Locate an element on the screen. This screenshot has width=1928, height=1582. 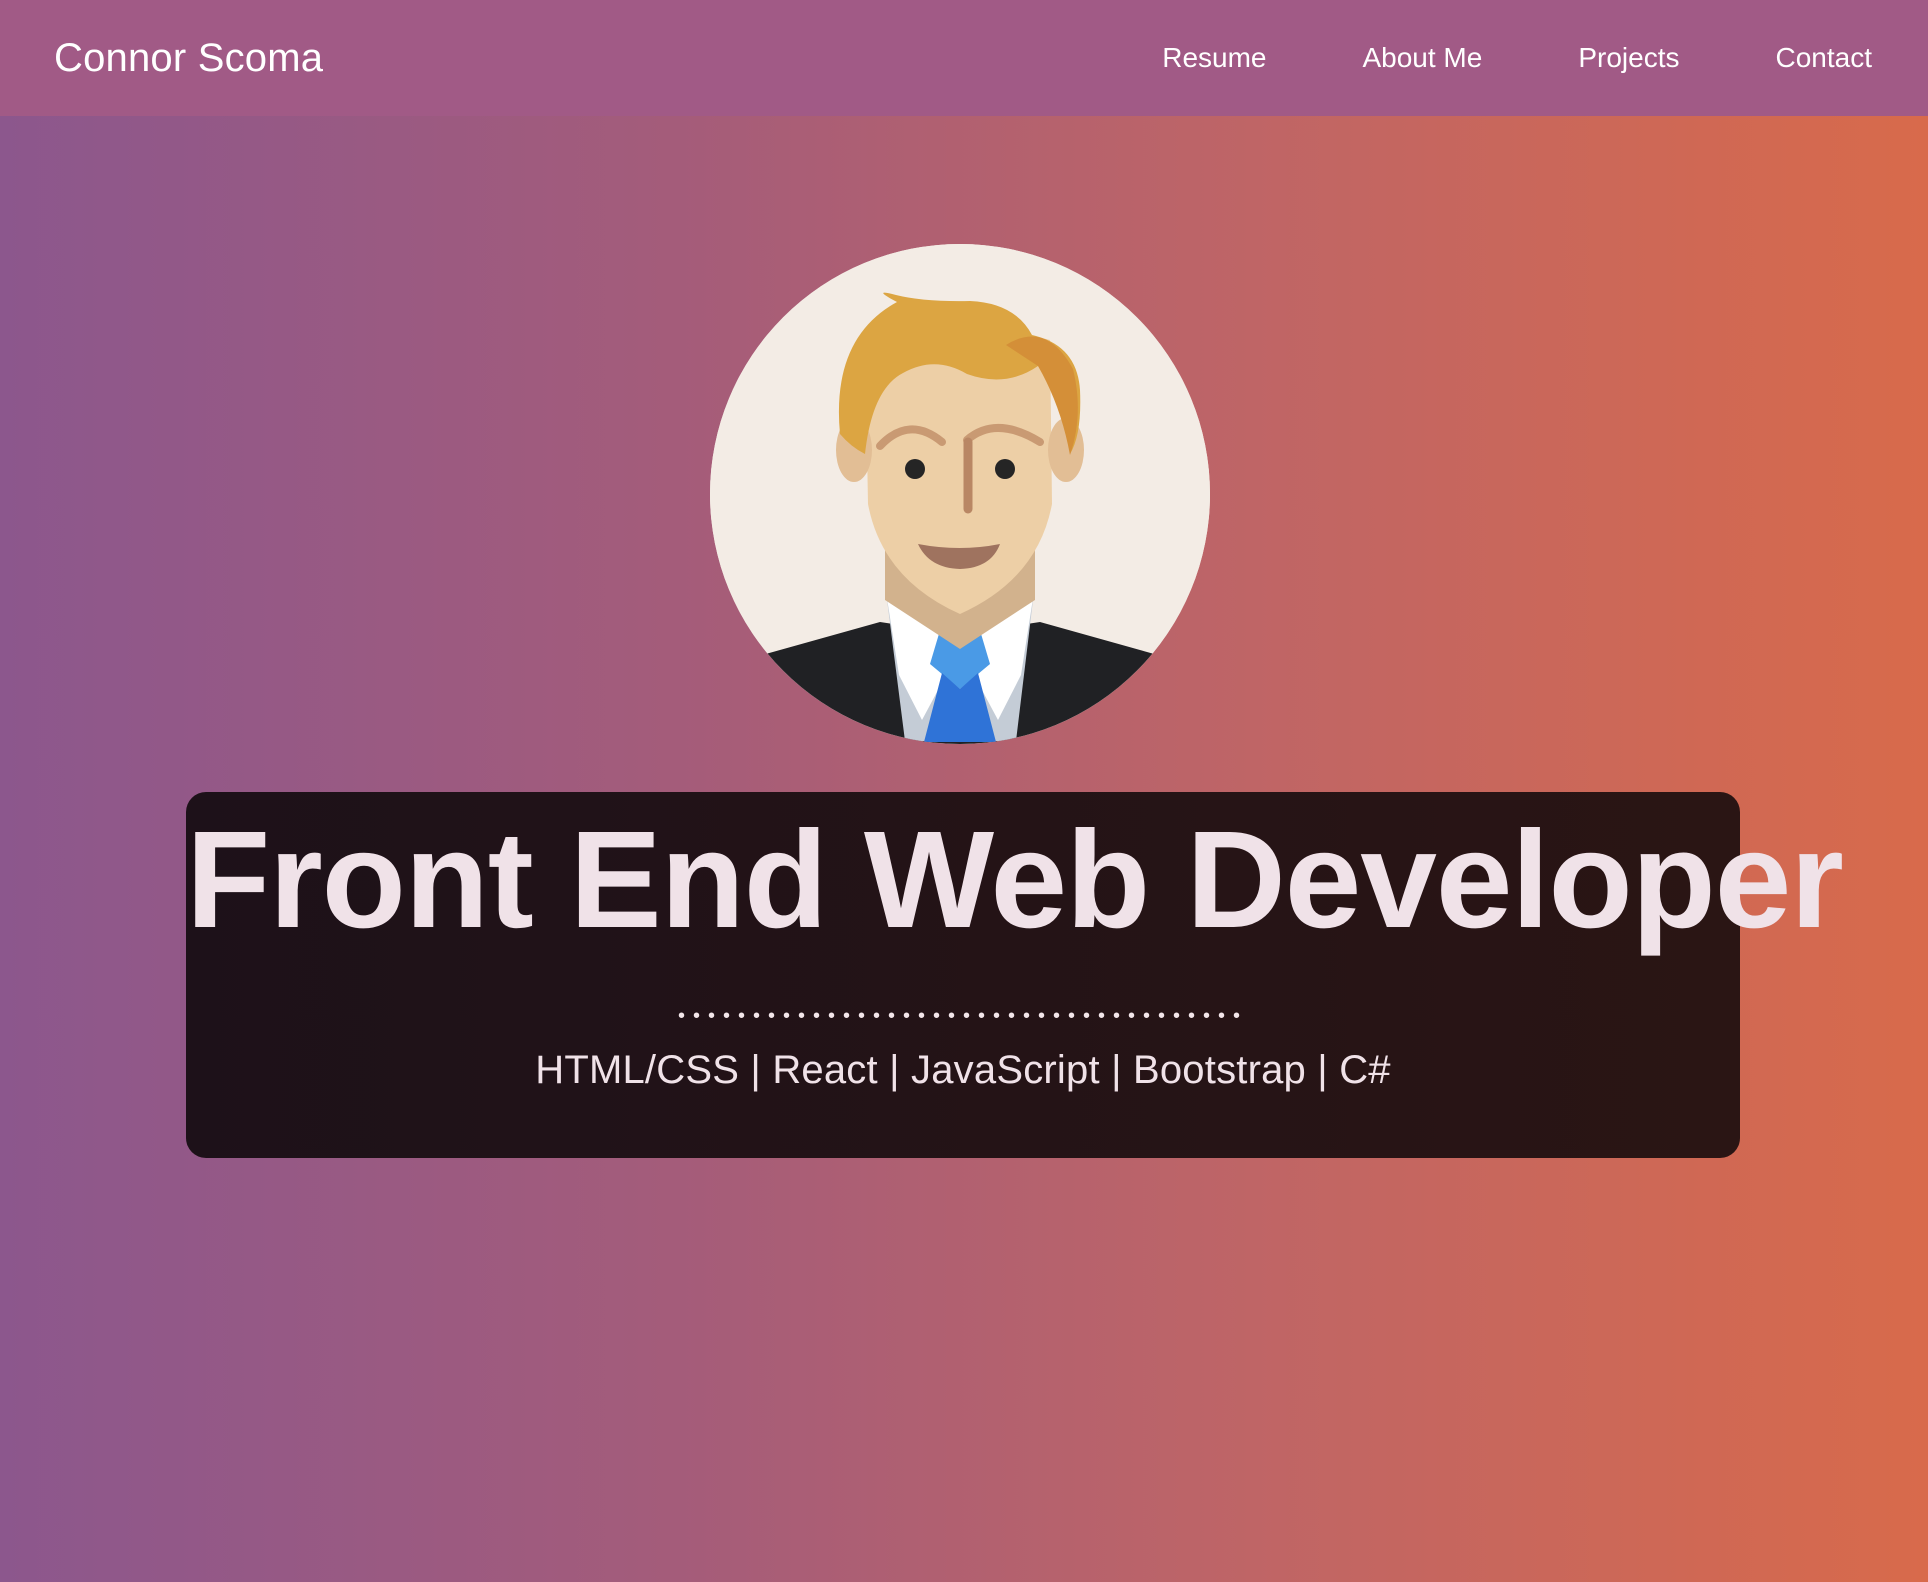
hero-title: Front End Web Developer is located at coordinates (1015, 880).